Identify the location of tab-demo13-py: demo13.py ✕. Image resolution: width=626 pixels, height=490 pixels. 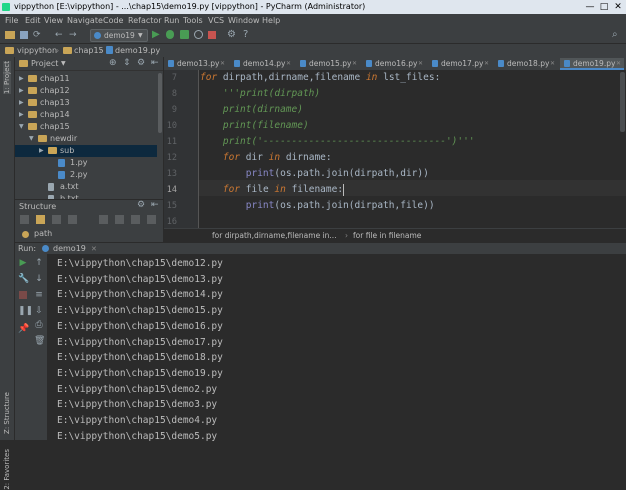
(196, 64).